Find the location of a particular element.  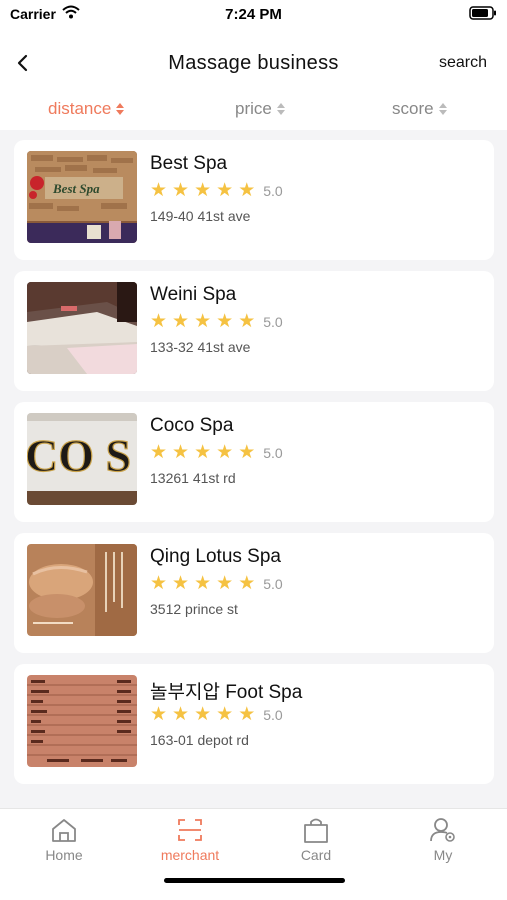

scan-icon is located at coordinates (190, 830).